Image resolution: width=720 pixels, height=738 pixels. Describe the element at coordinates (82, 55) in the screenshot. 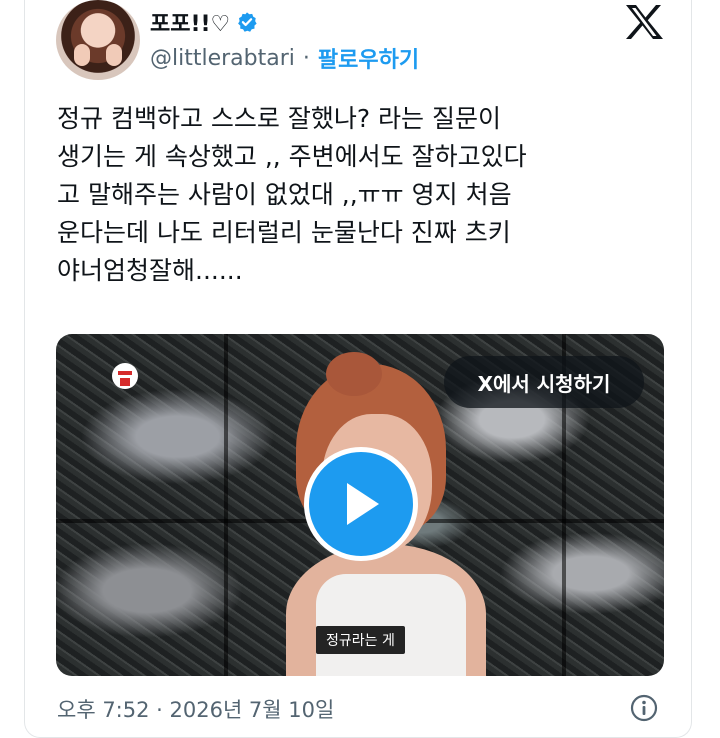

I see `avatar-hand-left` at that location.